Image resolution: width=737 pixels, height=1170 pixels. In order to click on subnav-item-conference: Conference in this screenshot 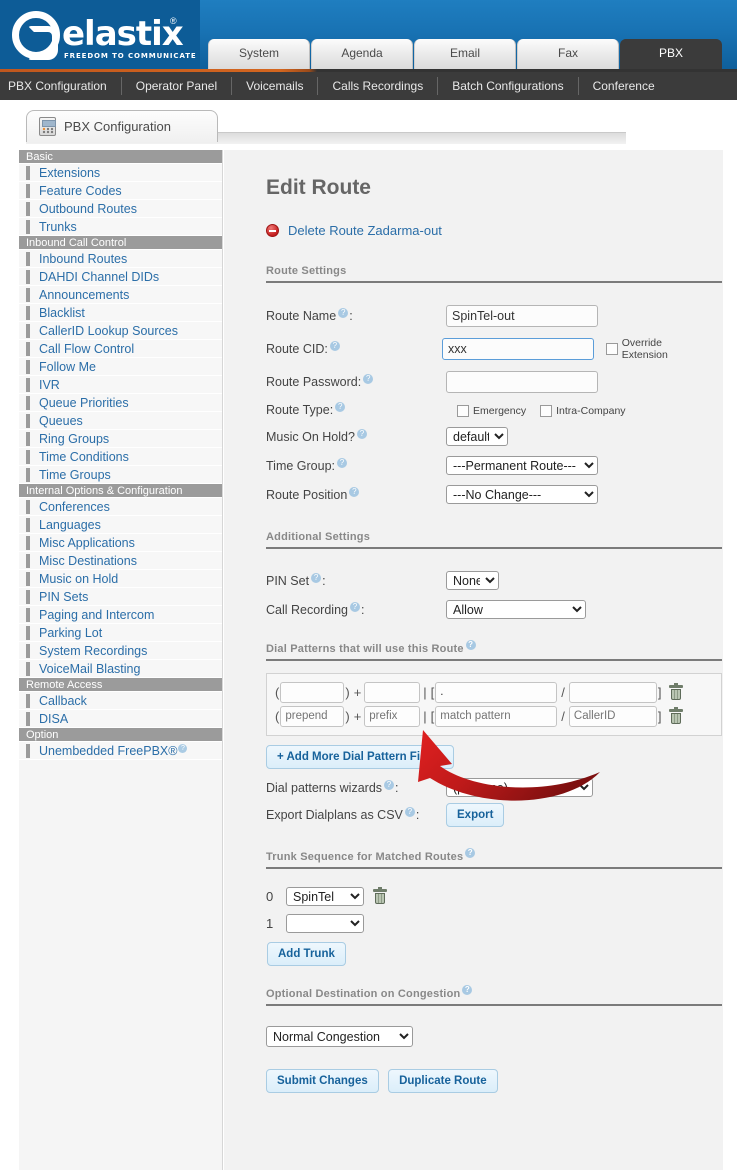, I will do `click(624, 86)`.